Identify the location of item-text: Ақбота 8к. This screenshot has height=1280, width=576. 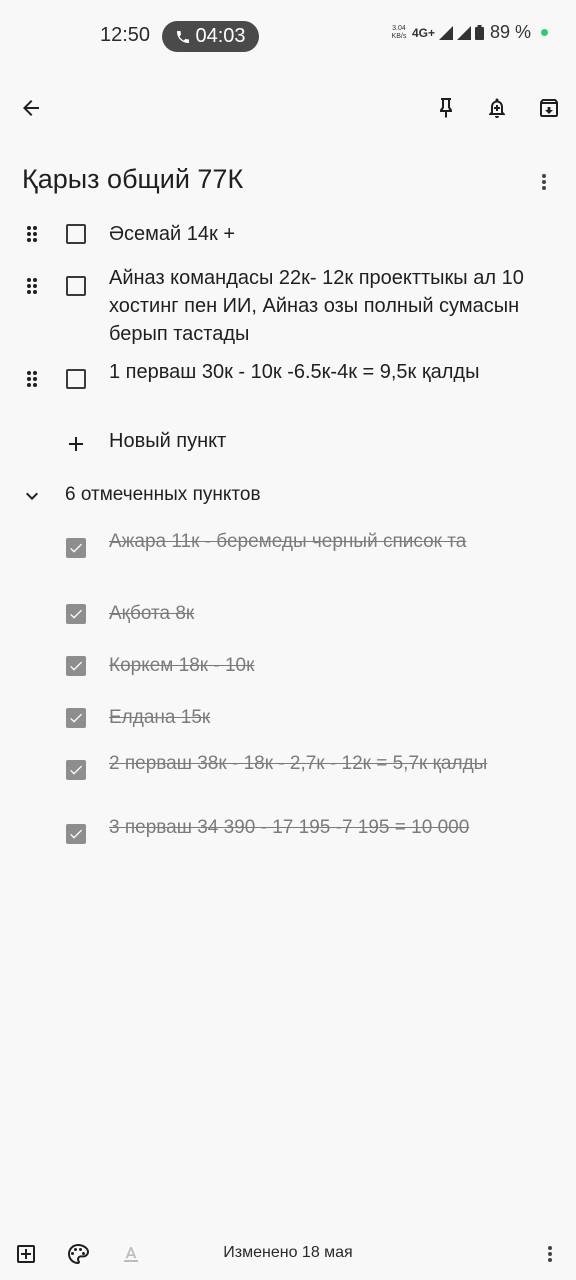
(314, 614).